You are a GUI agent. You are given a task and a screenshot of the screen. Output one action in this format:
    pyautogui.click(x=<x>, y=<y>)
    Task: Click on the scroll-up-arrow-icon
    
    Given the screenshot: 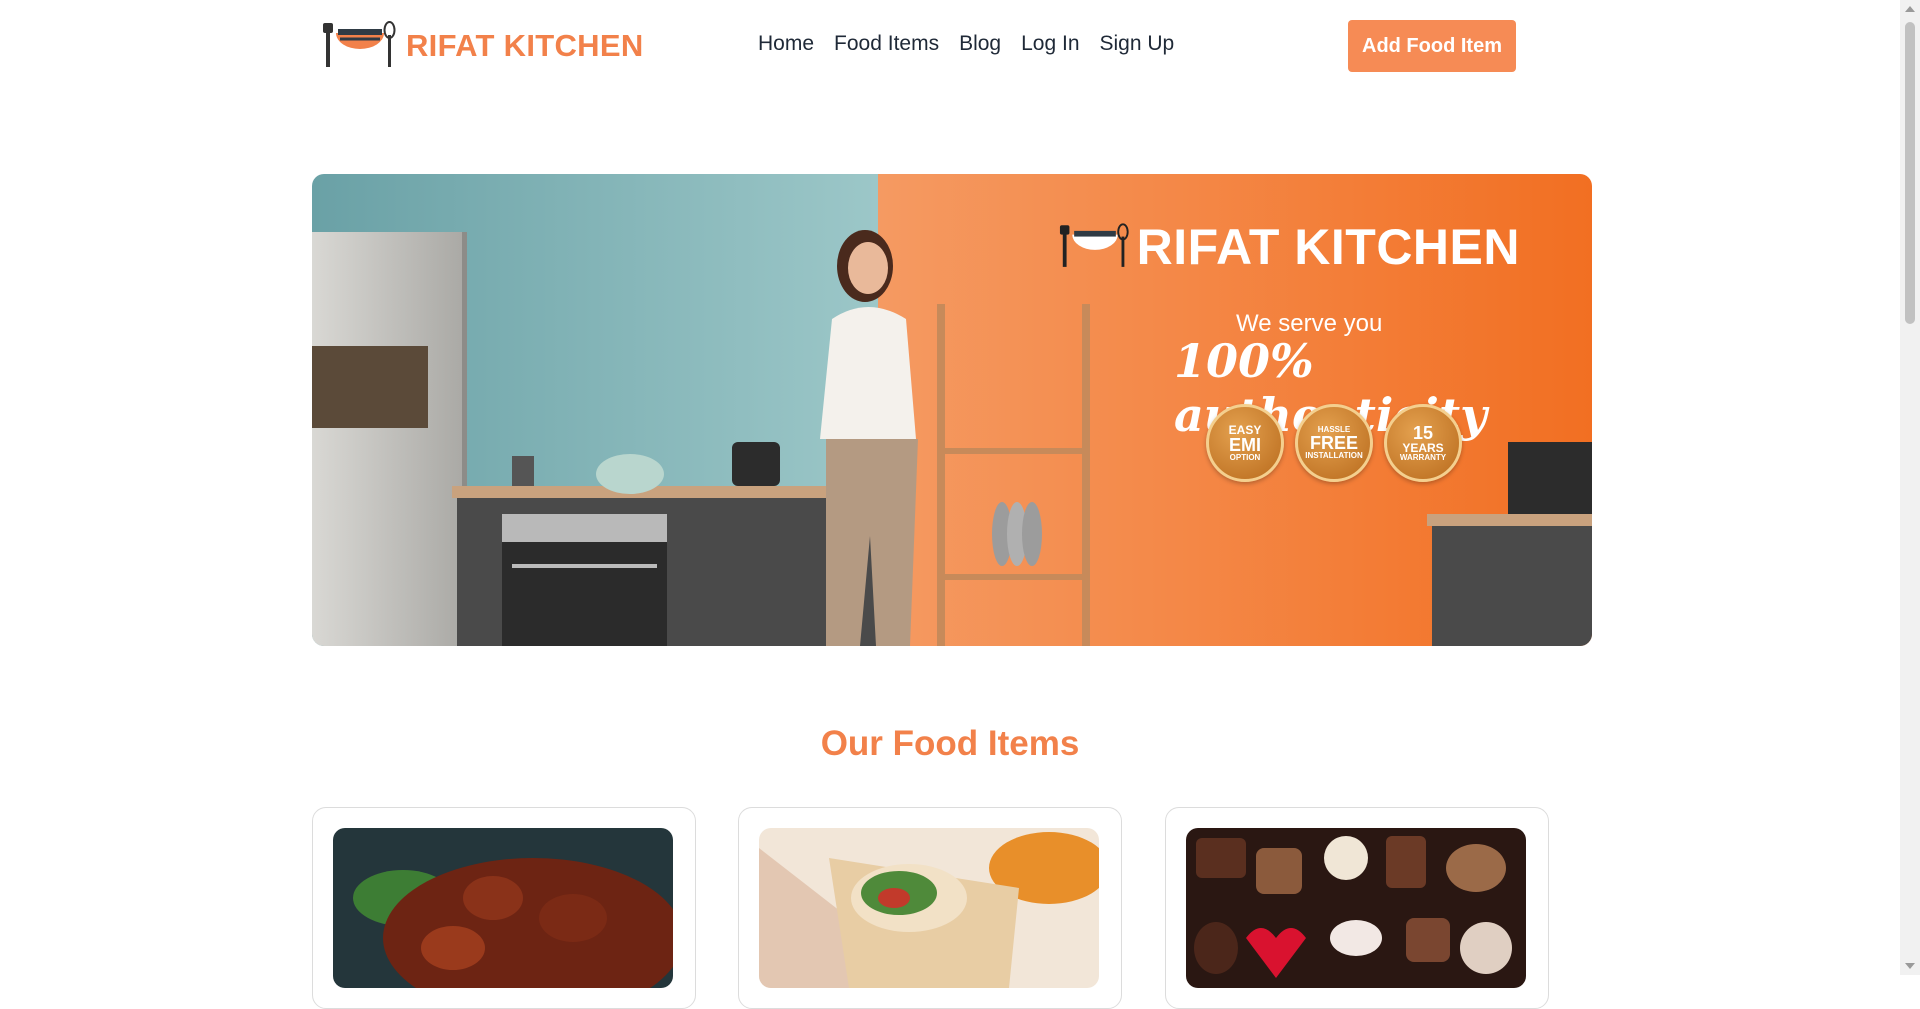 What is the action you would take?
    pyautogui.click(x=1910, y=9)
    